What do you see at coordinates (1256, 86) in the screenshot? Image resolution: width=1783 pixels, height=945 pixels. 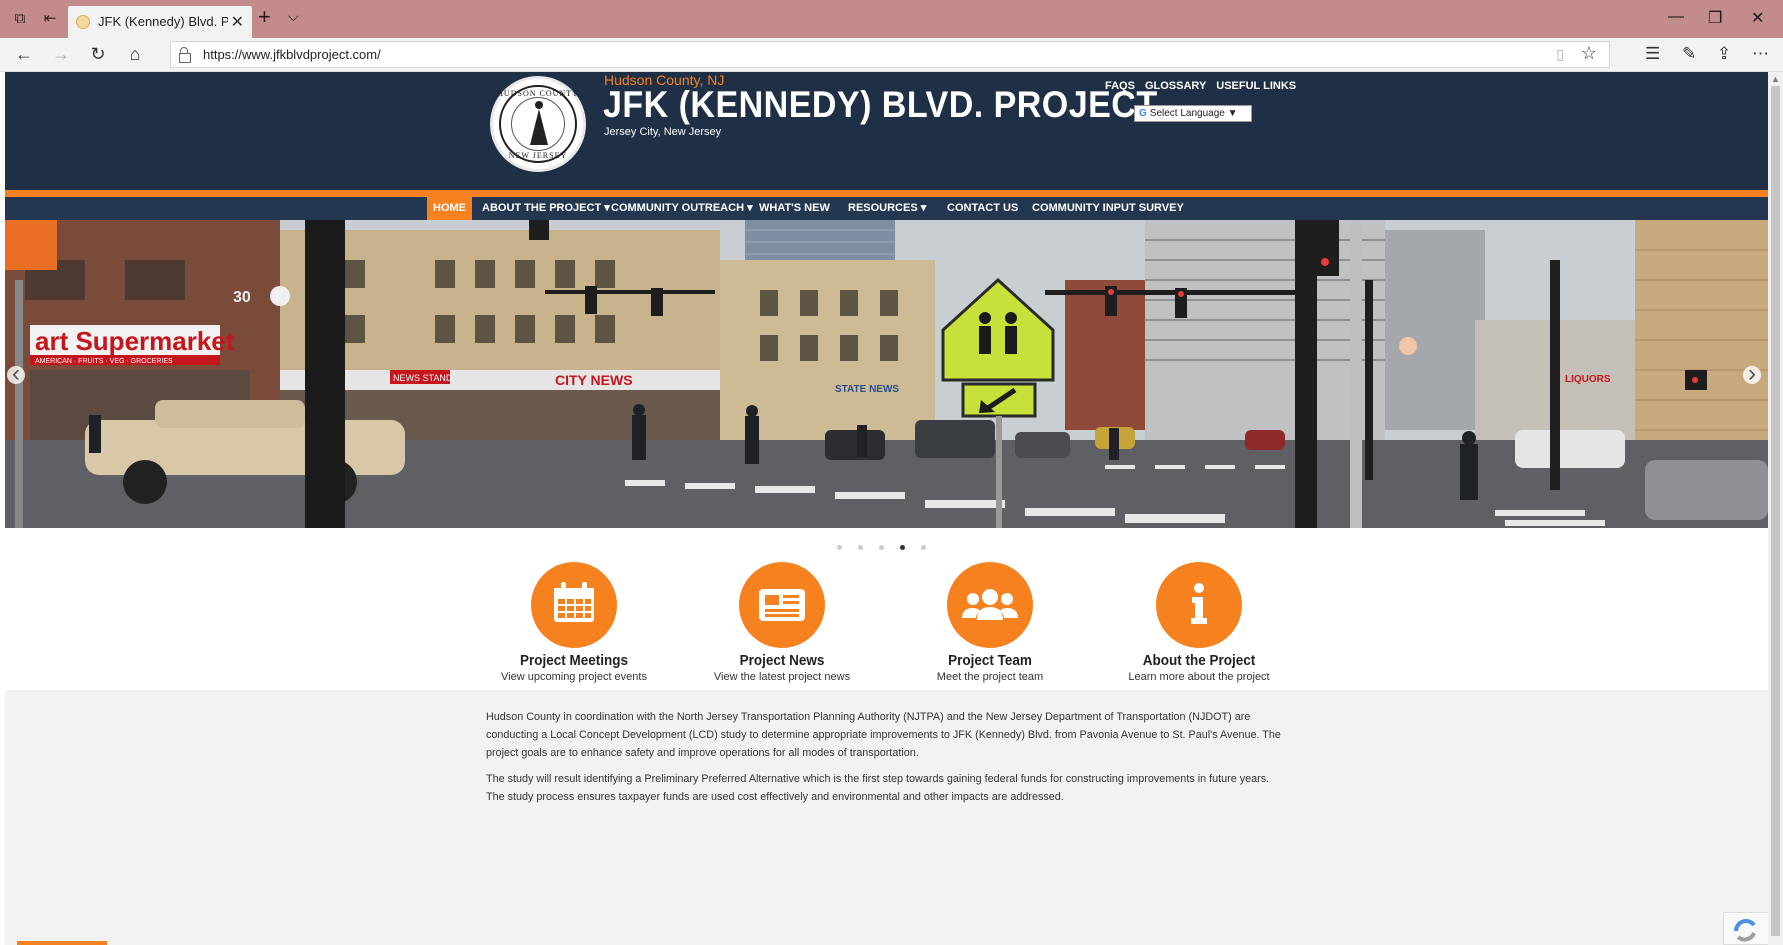 I see `useful-links-link: USEFUL LINKS` at bounding box center [1256, 86].